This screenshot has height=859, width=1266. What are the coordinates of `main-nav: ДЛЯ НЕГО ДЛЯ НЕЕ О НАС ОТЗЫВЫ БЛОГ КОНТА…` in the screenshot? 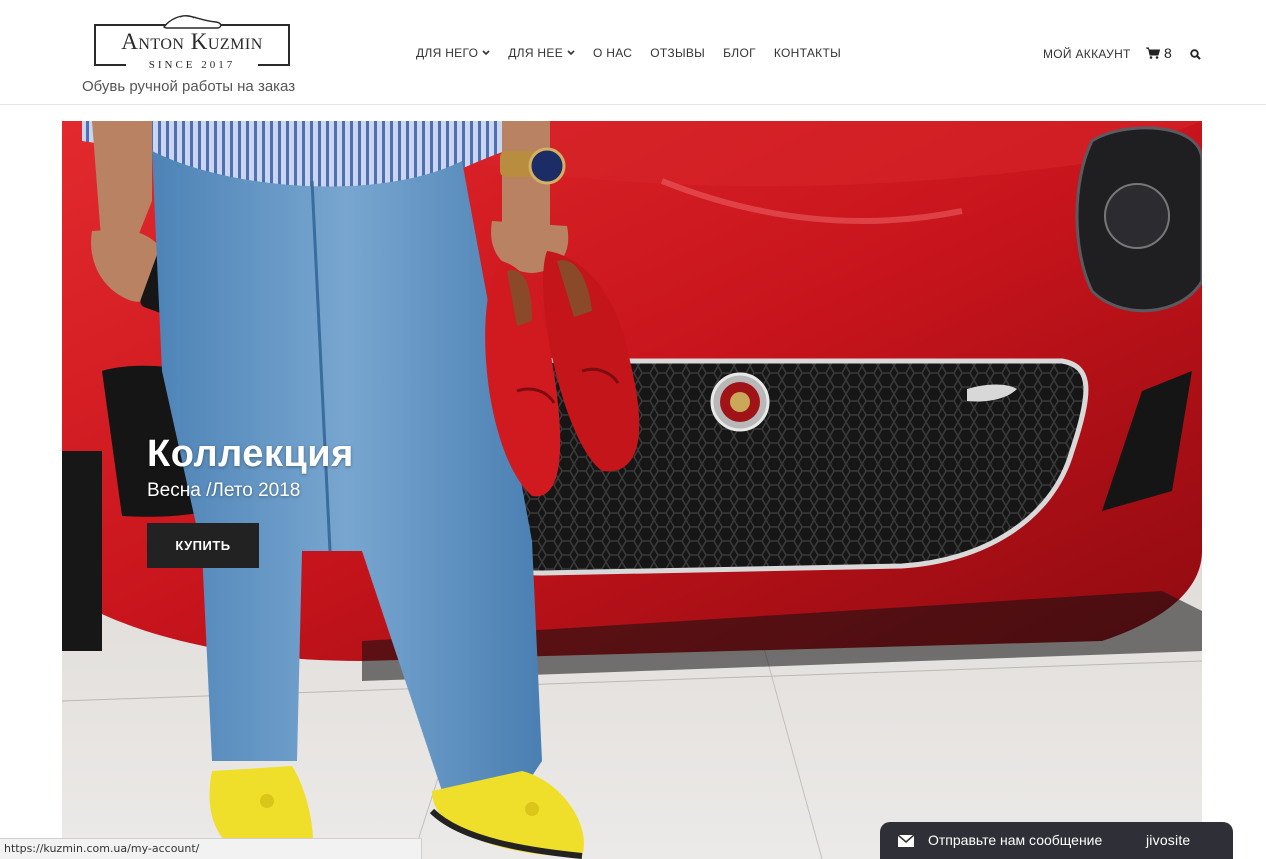 It's located at (628, 53).